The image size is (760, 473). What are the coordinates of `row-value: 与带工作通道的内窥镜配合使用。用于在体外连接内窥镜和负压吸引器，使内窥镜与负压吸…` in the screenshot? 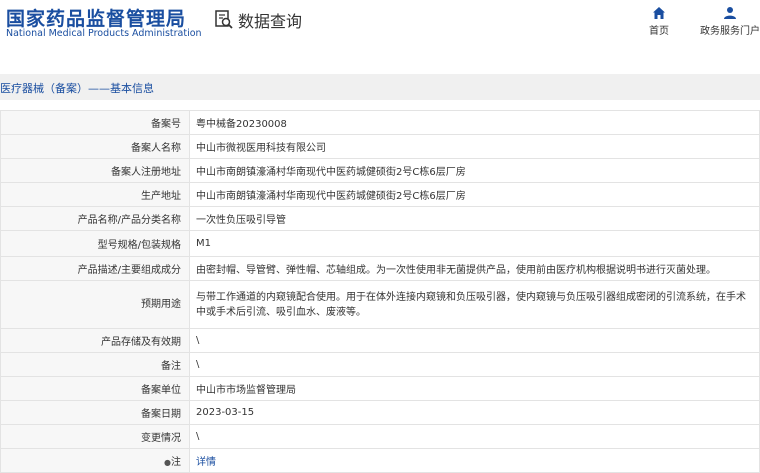 It's located at (474, 304).